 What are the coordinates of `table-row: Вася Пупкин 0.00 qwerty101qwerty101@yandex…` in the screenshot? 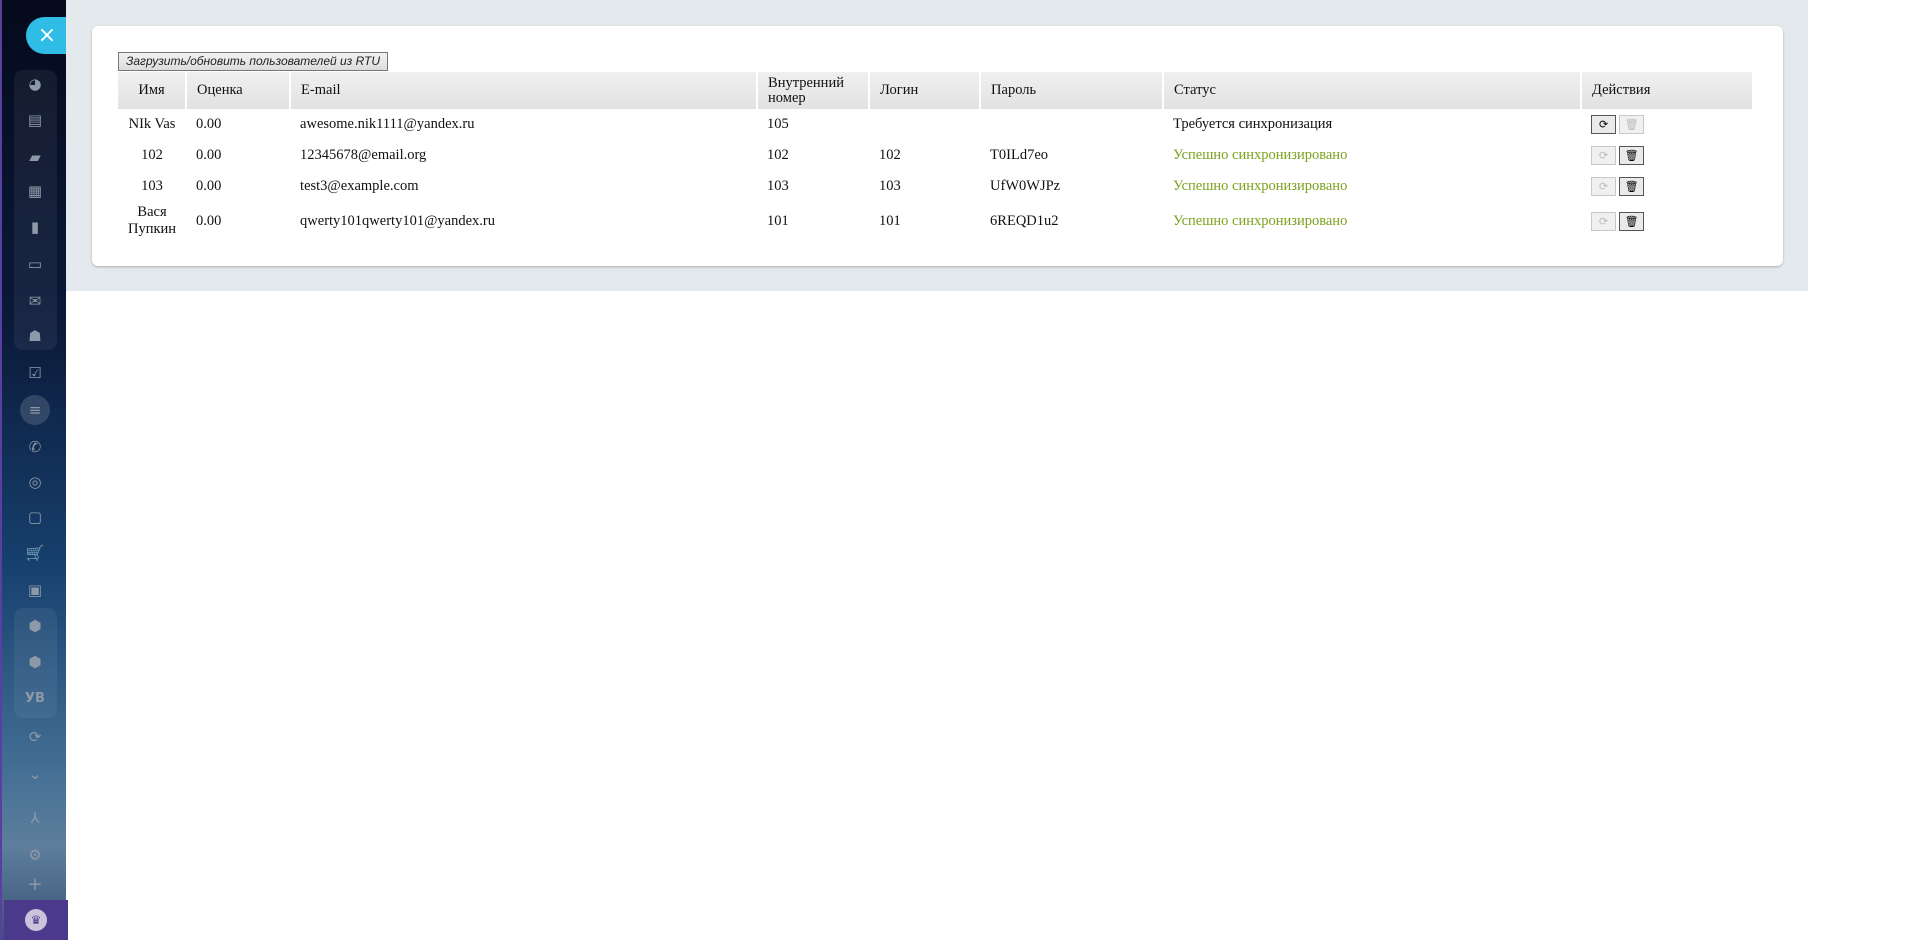 It's located at (935, 221).